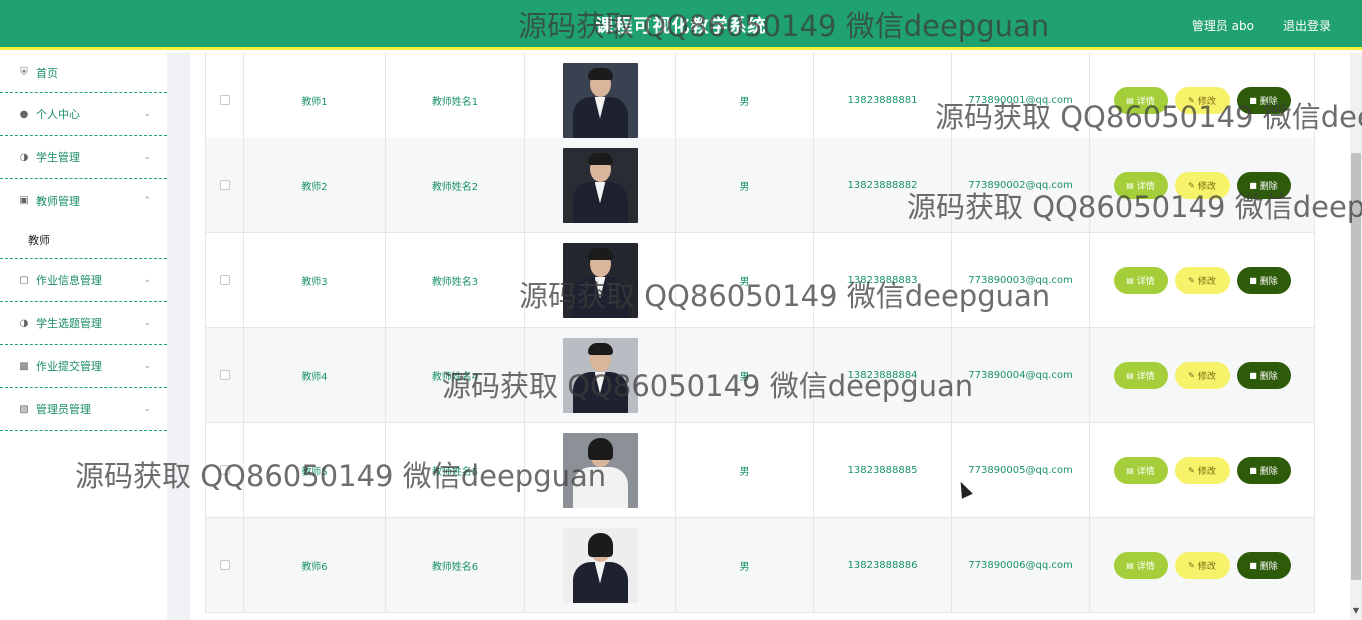 Image resolution: width=1362 pixels, height=620 pixels. I want to click on sidebar-item-homework-submit: ▩ 作业提交管理 ⌄, so click(83, 366).